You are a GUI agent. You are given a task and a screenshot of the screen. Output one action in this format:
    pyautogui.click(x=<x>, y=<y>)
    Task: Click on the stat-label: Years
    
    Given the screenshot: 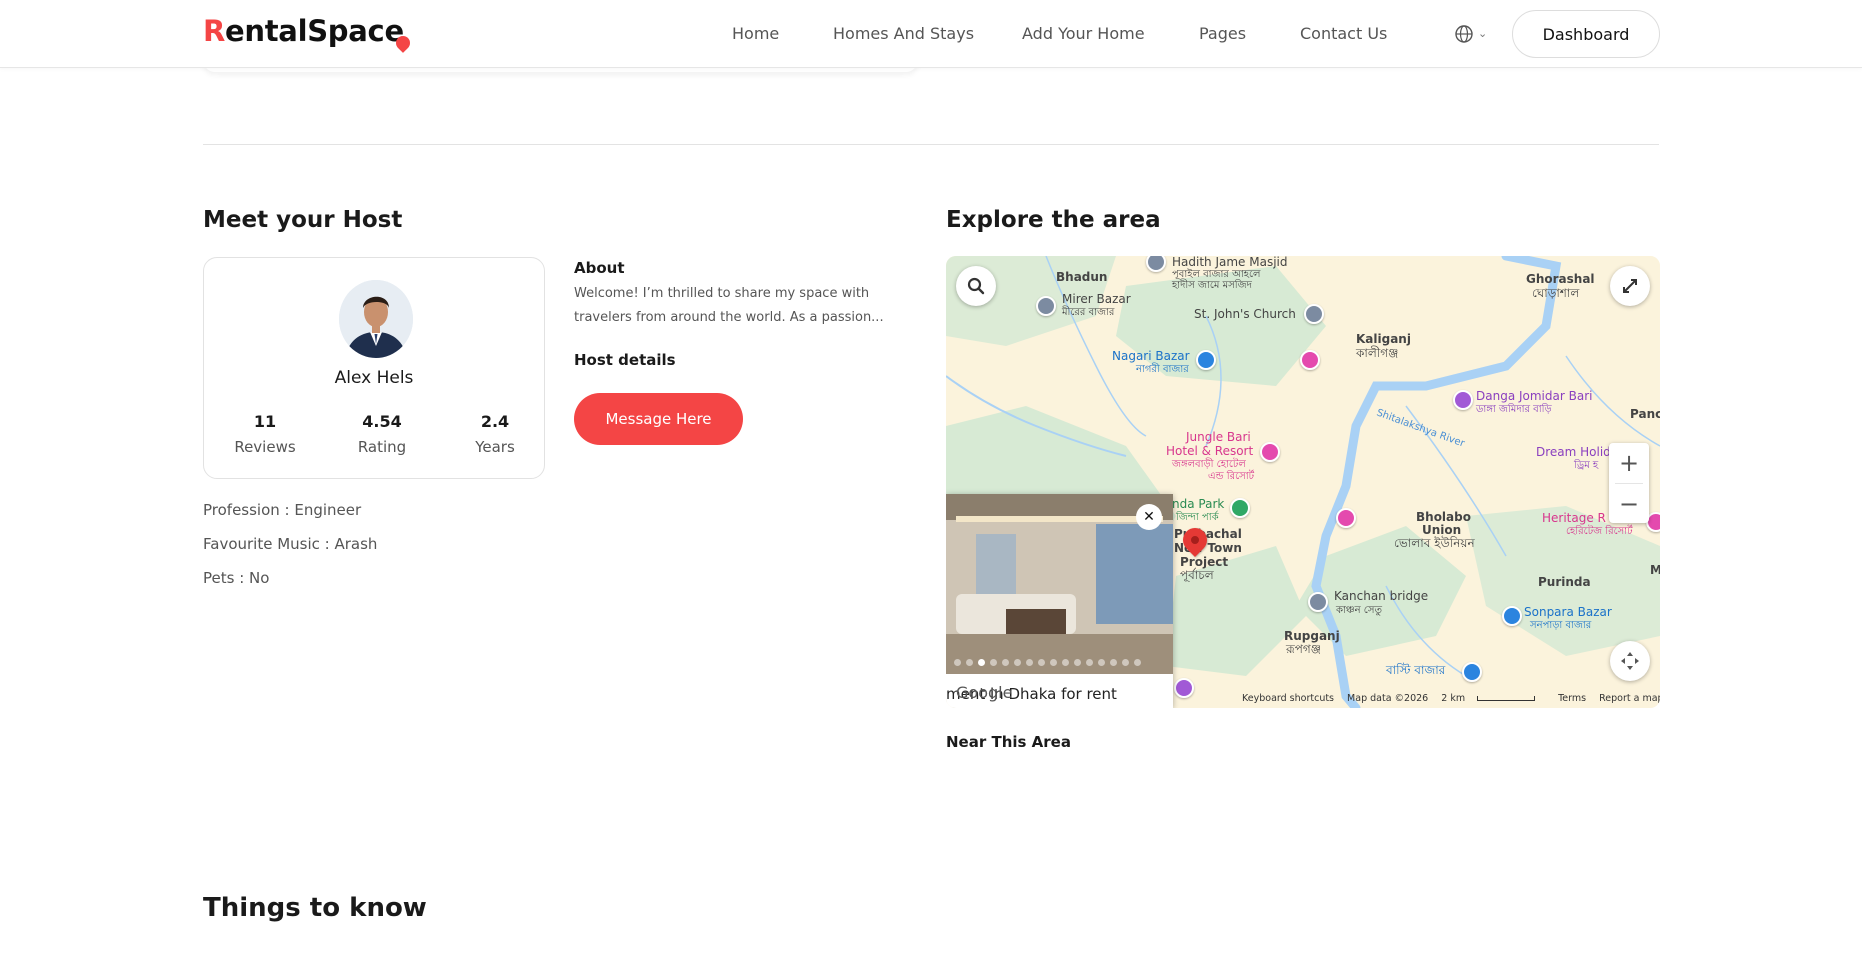 What is the action you would take?
    pyautogui.click(x=495, y=447)
    